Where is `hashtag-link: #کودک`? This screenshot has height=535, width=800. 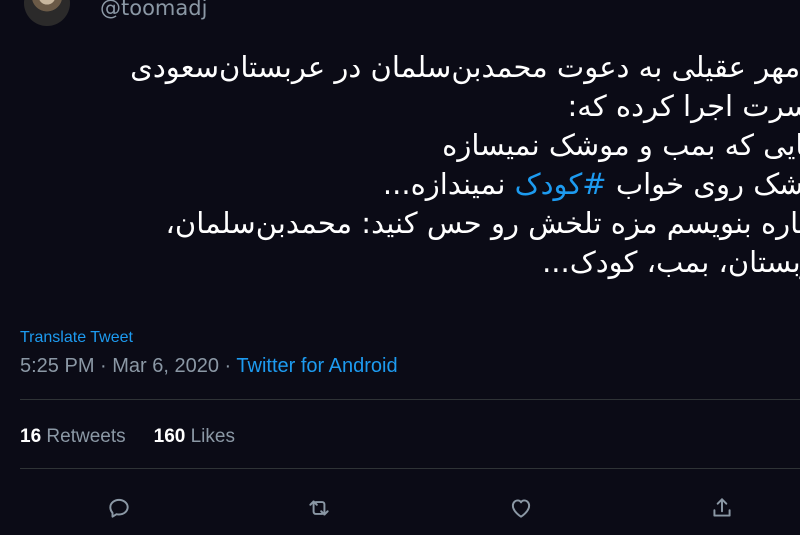
hashtag-link: #کودک is located at coordinates (561, 184).